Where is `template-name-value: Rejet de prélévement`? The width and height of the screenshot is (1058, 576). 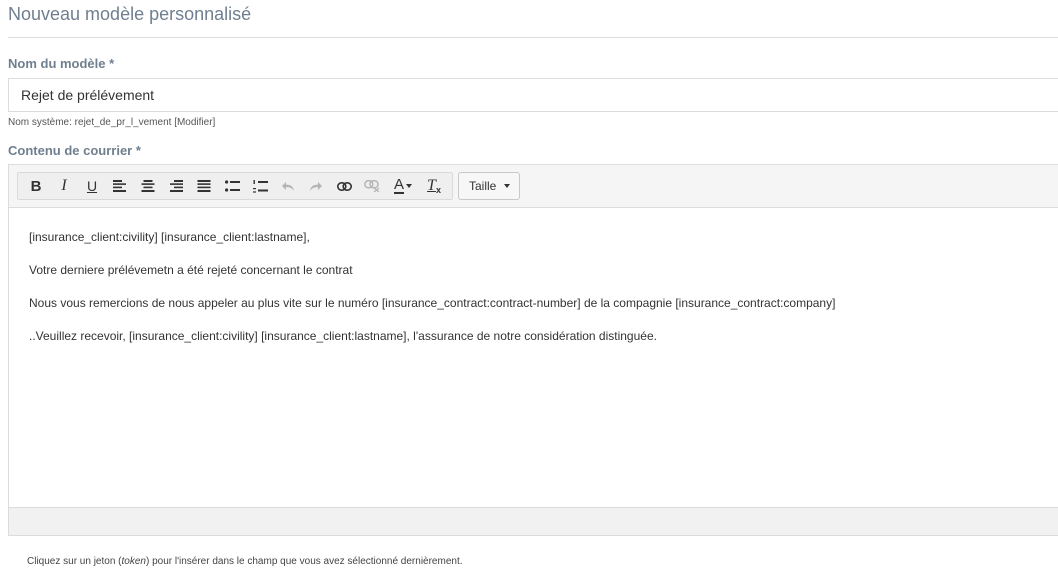
template-name-value: Rejet de prélévement is located at coordinates (88, 95).